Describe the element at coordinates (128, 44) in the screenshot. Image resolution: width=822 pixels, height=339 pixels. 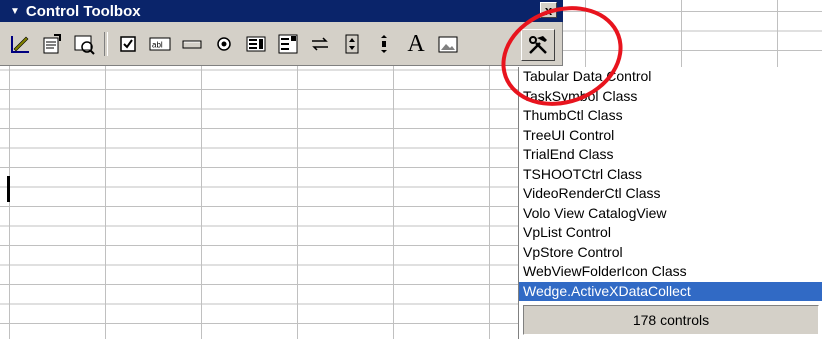
I see `checkbox-tool-icon` at that location.